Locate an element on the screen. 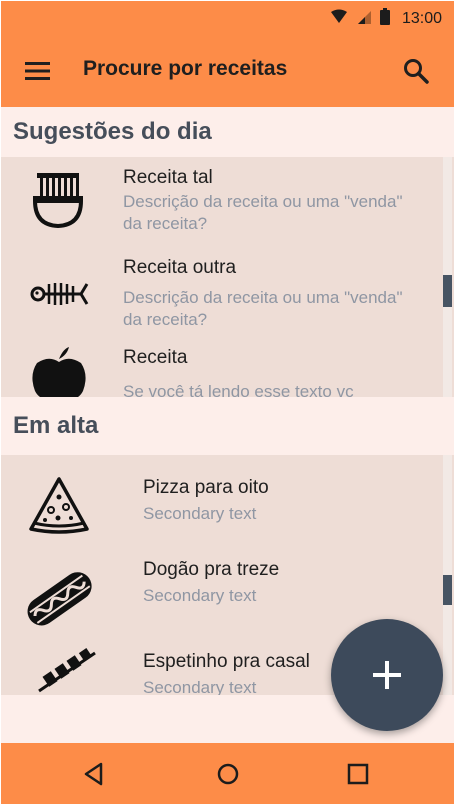 The width and height of the screenshot is (455, 805). section-header-suggestions: Sugestões do dia is located at coordinates (227, 132).